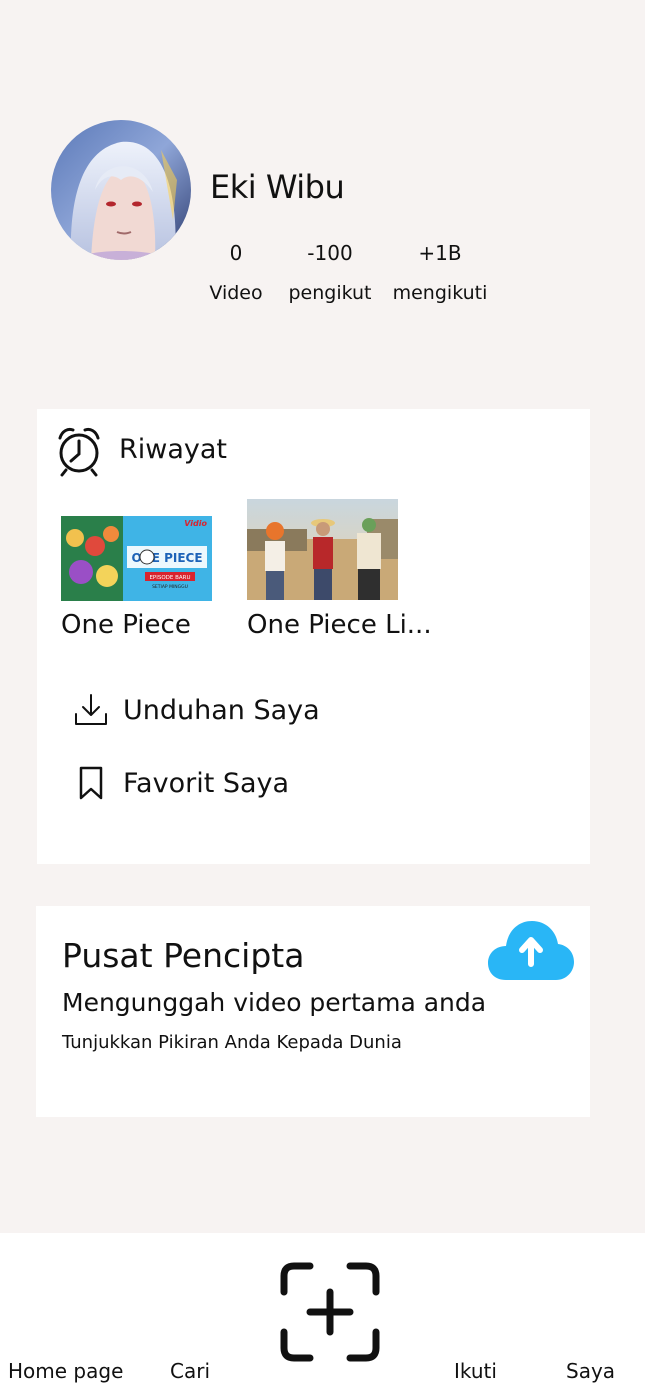 The width and height of the screenshot is (645, 1398). I want to click on stat-following-count: +1B, so click(440, 253).